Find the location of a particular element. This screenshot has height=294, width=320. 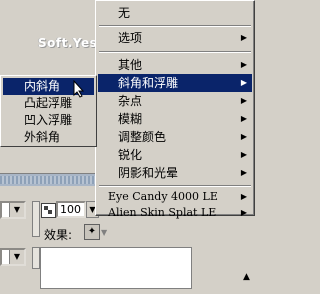

menu-item-noise: 杂点 ▶ is located at coordinates (175, 101).